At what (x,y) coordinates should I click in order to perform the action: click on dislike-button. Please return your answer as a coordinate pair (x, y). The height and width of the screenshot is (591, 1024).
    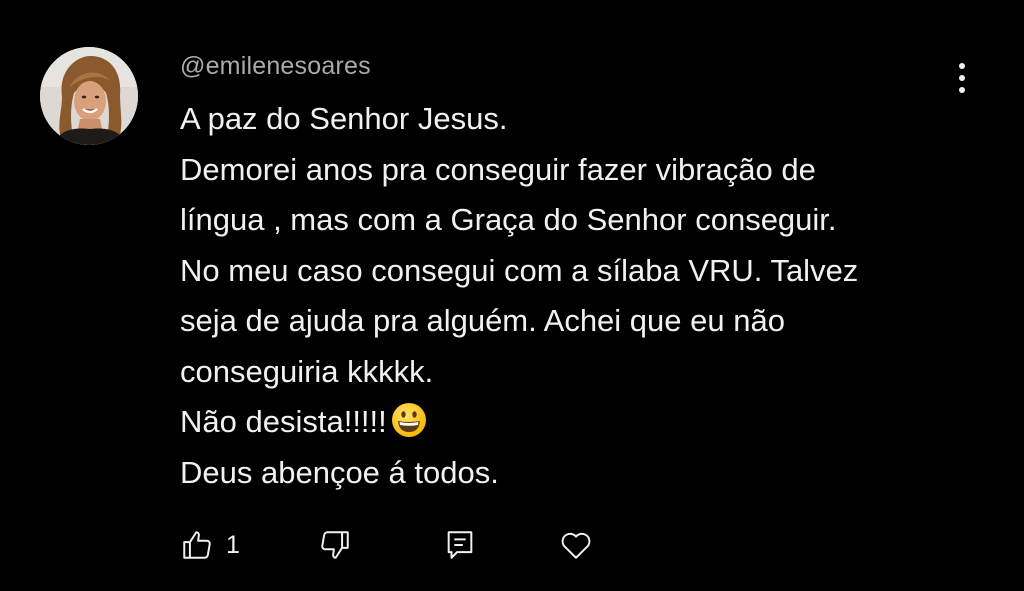
    Looking at the image, I should click on (335, 545).